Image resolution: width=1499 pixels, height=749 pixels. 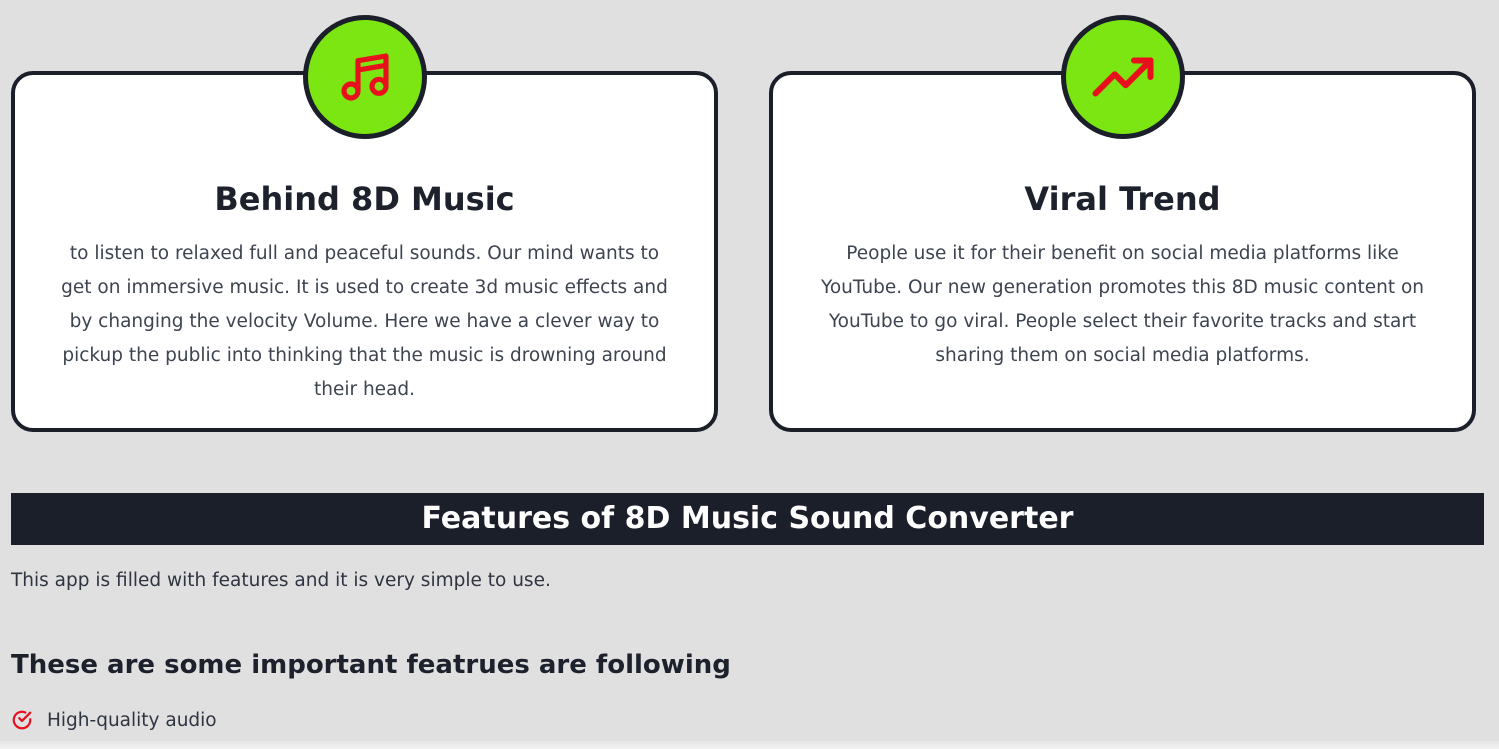 I want to click on check-circle-icon, so click(x=22, y=720).